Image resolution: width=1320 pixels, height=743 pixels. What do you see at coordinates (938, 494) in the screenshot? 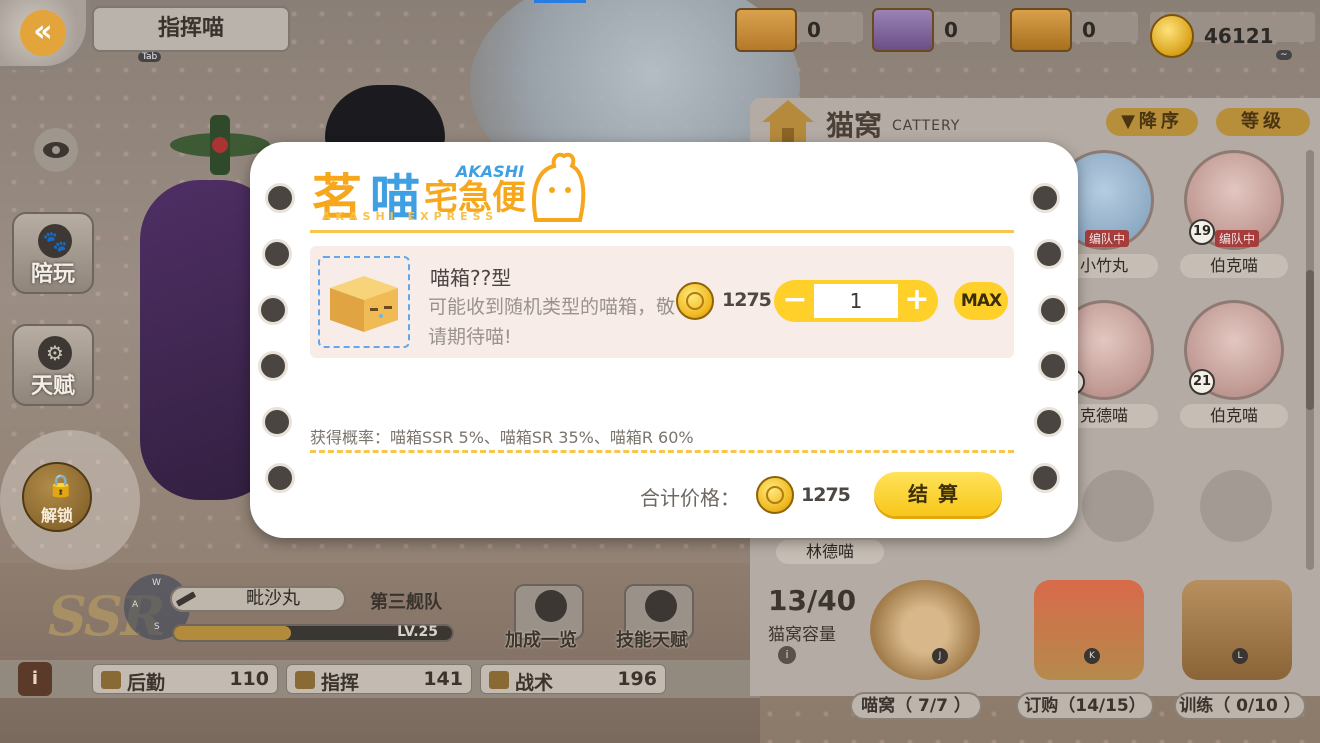
I see `checkout-button: 结算` at bounding box center [938, 494].